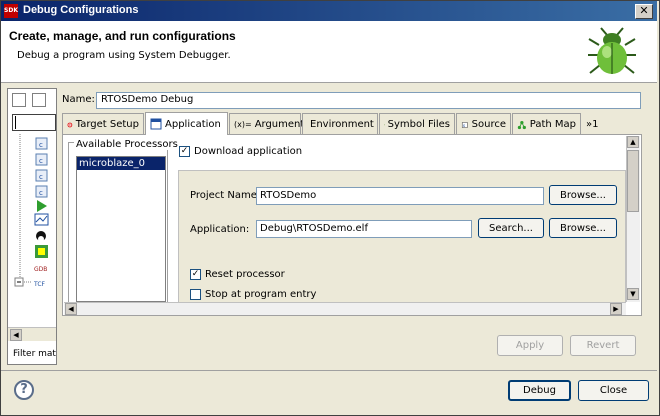  I want to click on tab-label: Application, so click(193, 124).